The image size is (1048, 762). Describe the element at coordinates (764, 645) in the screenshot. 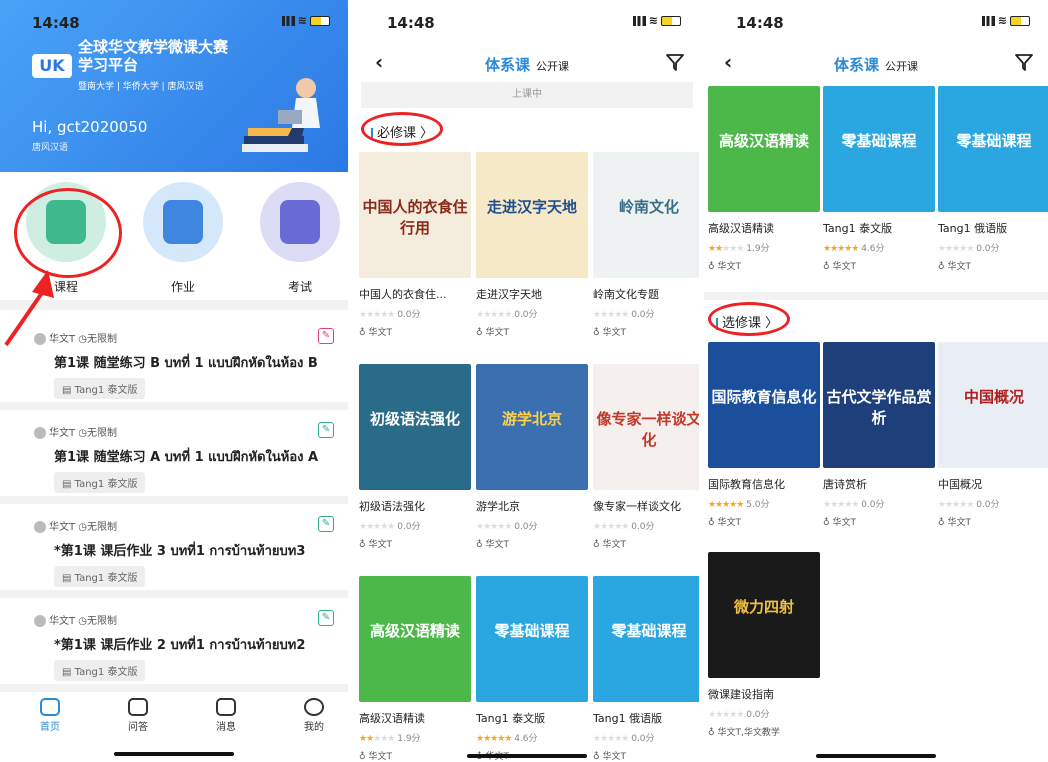

I see `course-card: 微力四射 微课建设指南 ★★★★★ 0.0分 ♁ 华文T,华文教学` at that location.